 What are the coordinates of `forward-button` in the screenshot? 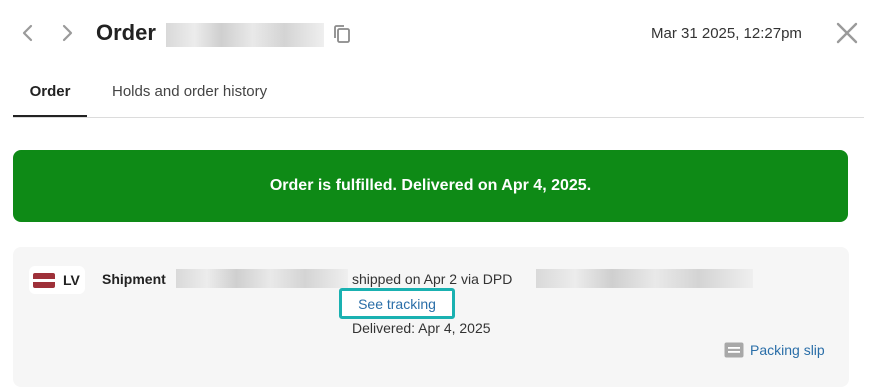 It's located at (67, 33).